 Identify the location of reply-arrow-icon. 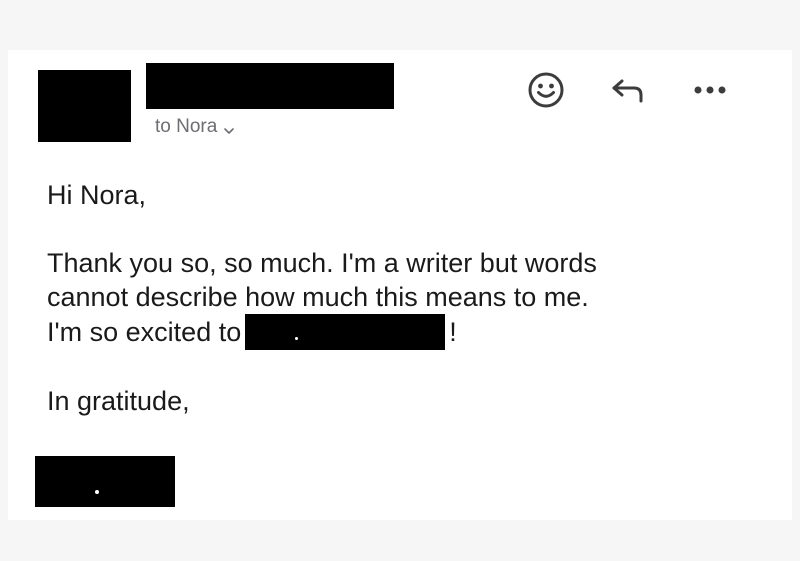
(628, 90).